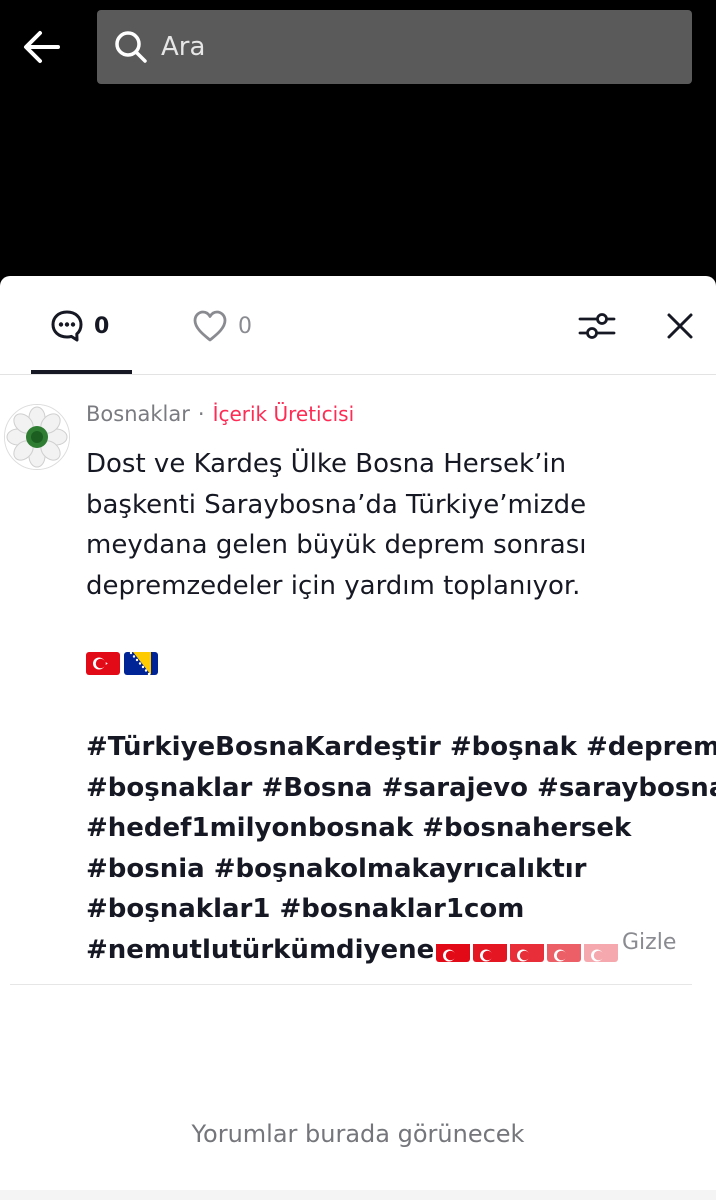 This screenshot has width=716, height=1200. I want to click on hide-link: Gizle, so click(649, 942).